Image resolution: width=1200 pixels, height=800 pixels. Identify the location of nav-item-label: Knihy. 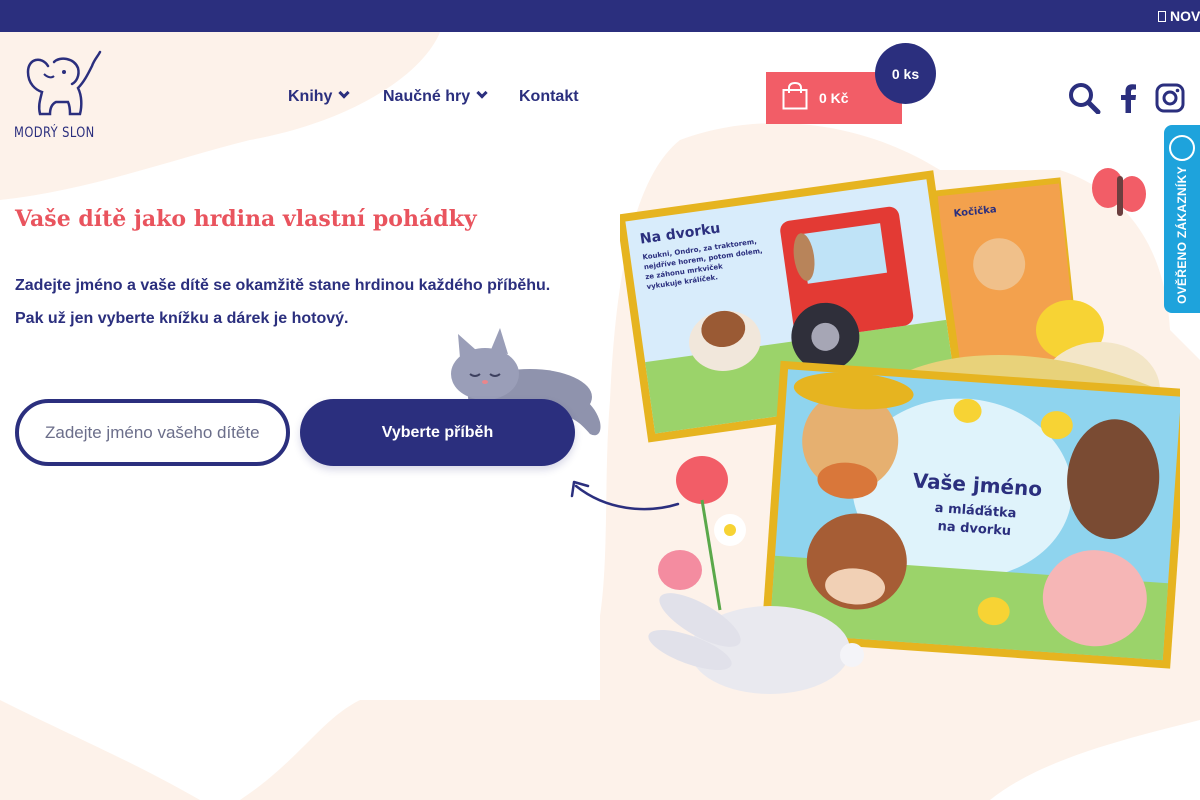
(310, 96).